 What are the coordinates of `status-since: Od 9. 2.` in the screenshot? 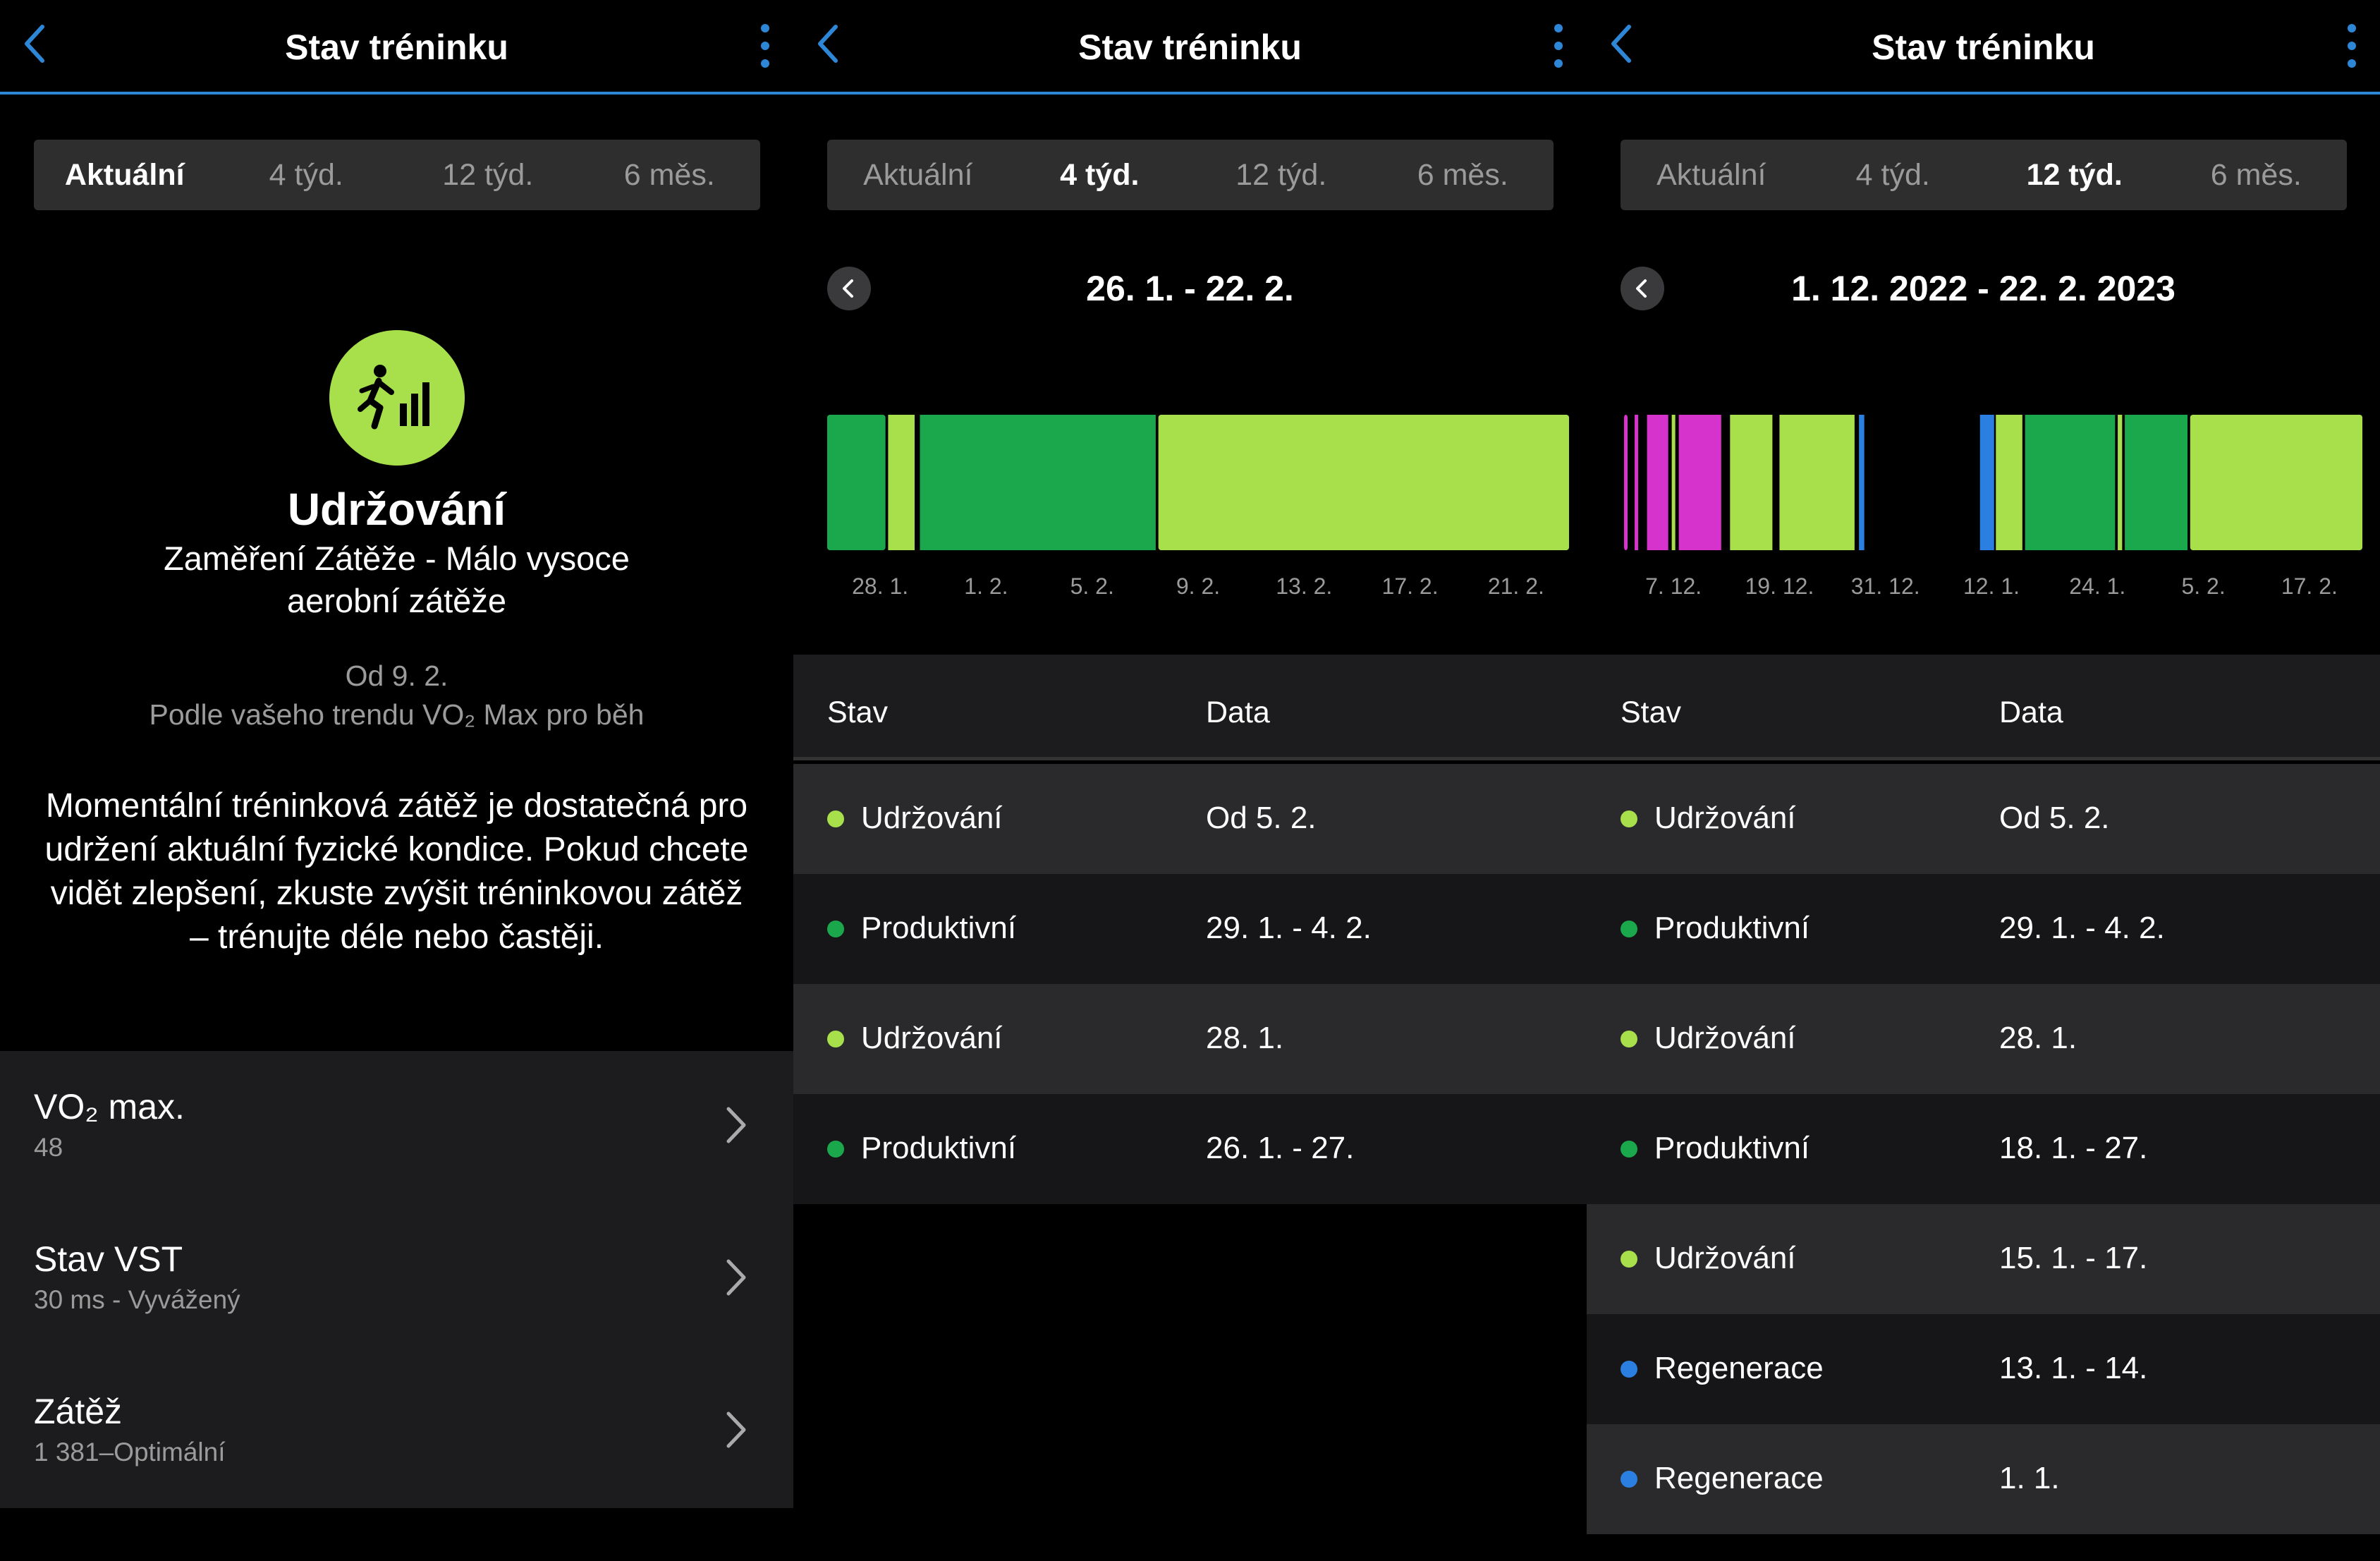 It's located at (396, 676).